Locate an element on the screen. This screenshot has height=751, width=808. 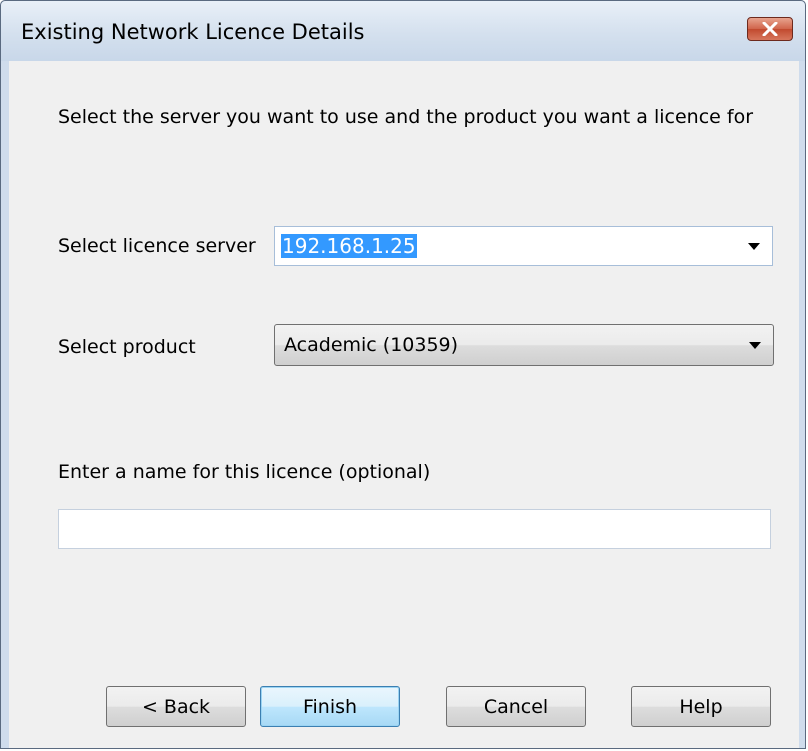
finish-button: Finish is located at coordinates (330, 706).